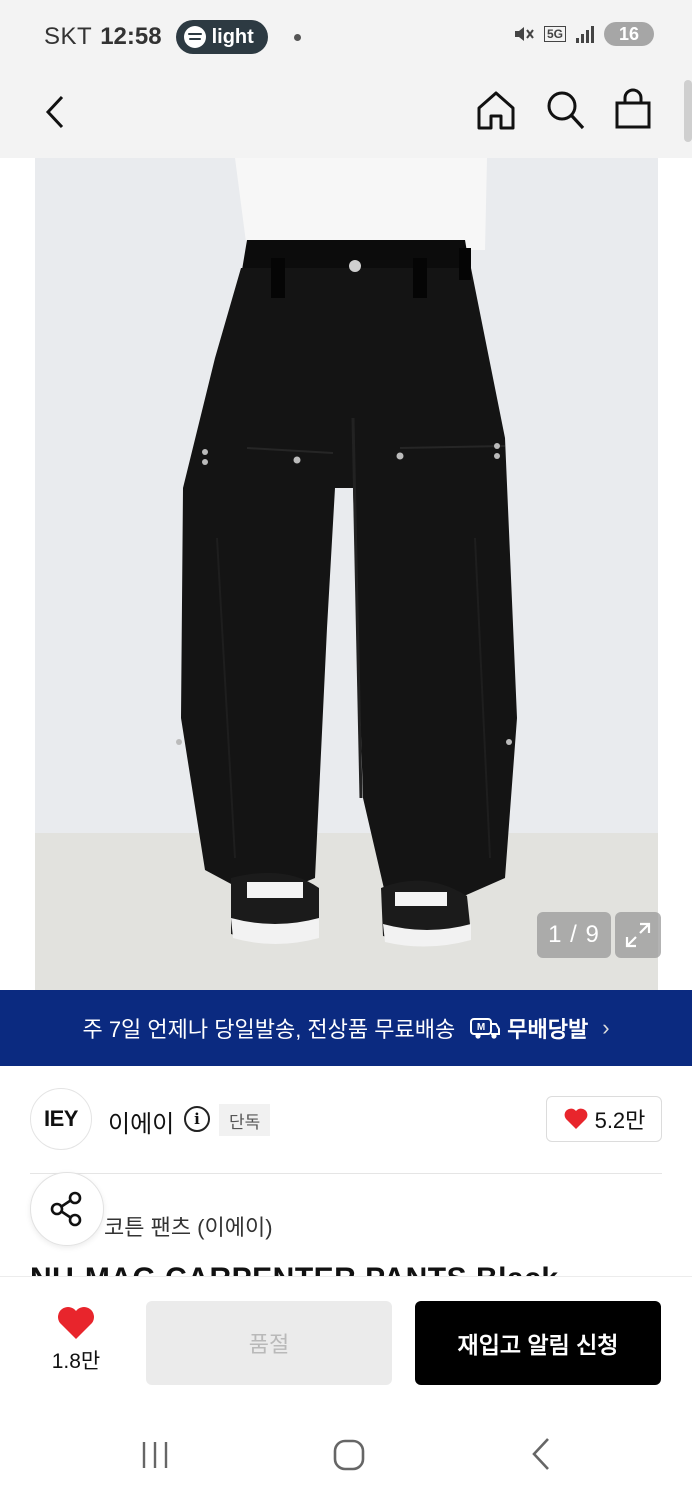  Describe the element at coordinates (346, 1173) in the screenshot. I see `divider` at that location.